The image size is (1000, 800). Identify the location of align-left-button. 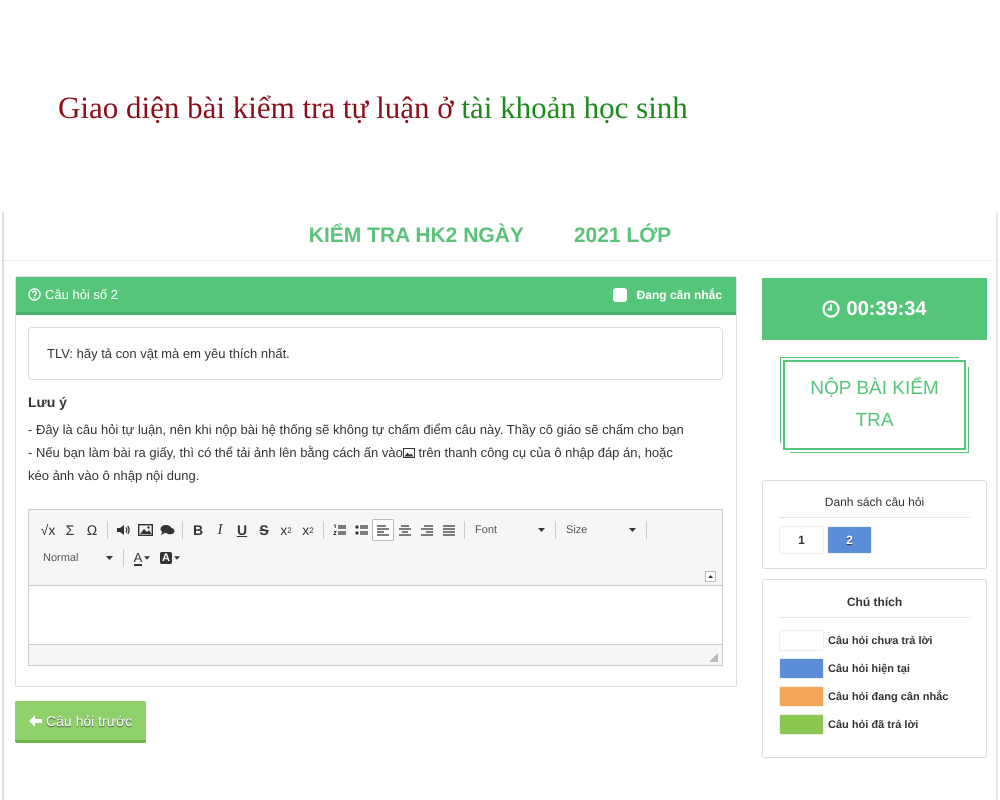
(383, 530).